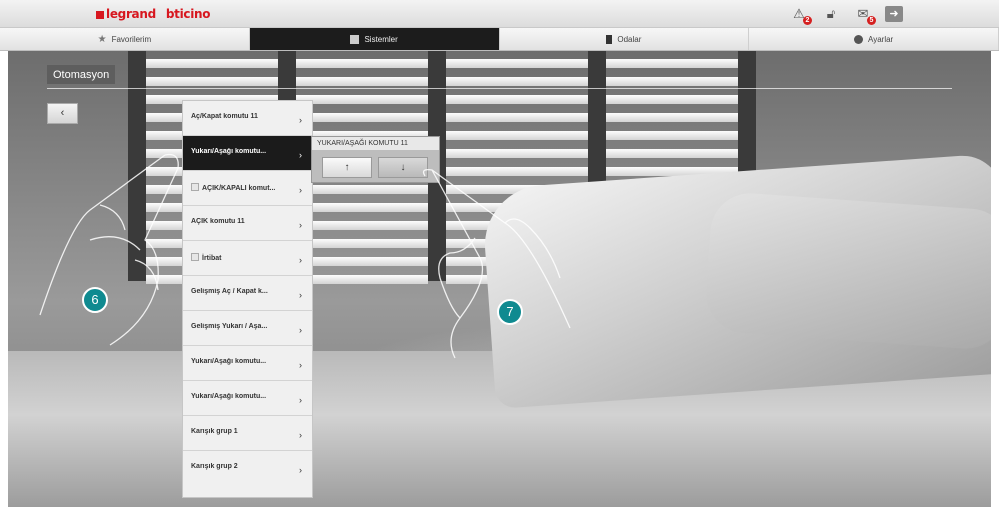 This screenshot has height=507, width=999. Describe the element at coordinates (95, 300) in the screenshot. I see `callout-step-6: 6` at that location.